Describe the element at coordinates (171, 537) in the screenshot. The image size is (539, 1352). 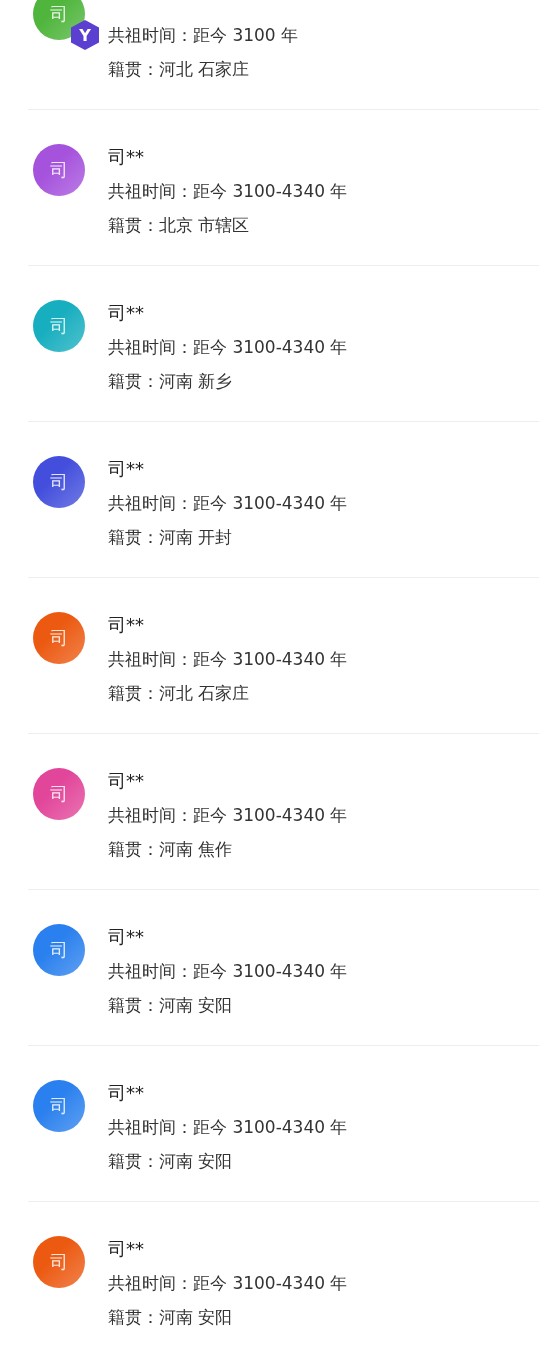
I see `origin-place: 籍贯：河南 开封` at that location.